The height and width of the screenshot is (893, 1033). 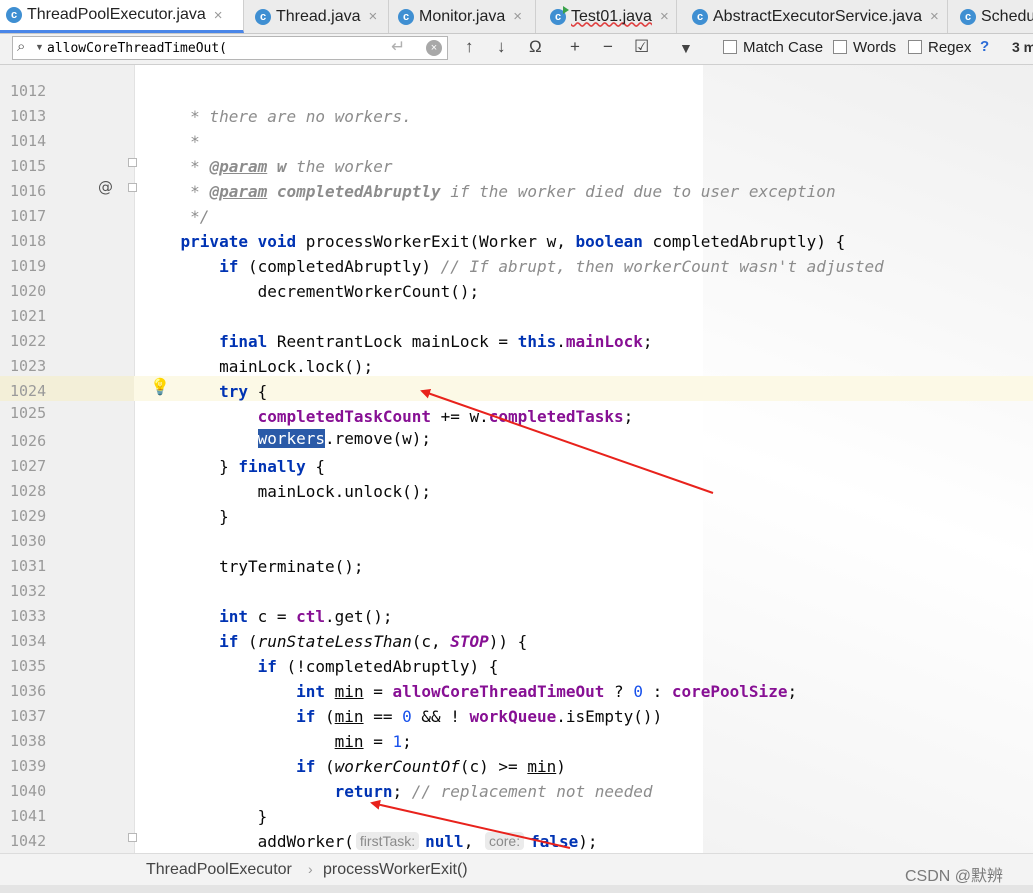 What do you see at coordinates (217, 48) in the screenshot?
I see `search-input` at bounding box center [217, 48].